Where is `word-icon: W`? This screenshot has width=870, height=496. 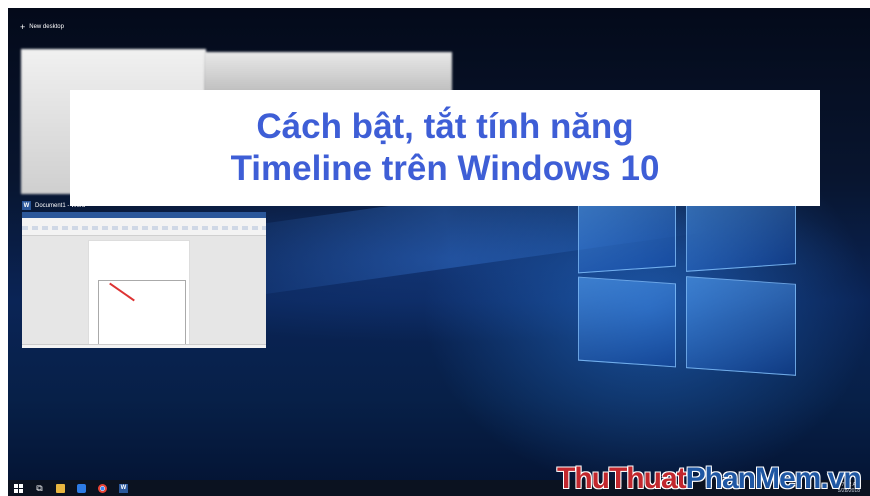 word-icon: W is located at coordinates (26, 205).